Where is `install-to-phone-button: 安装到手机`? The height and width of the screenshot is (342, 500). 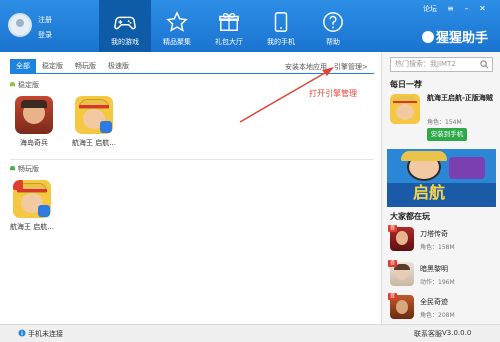 install-to-phone-button: 安装到手机 is located at coordinates (447, 134).